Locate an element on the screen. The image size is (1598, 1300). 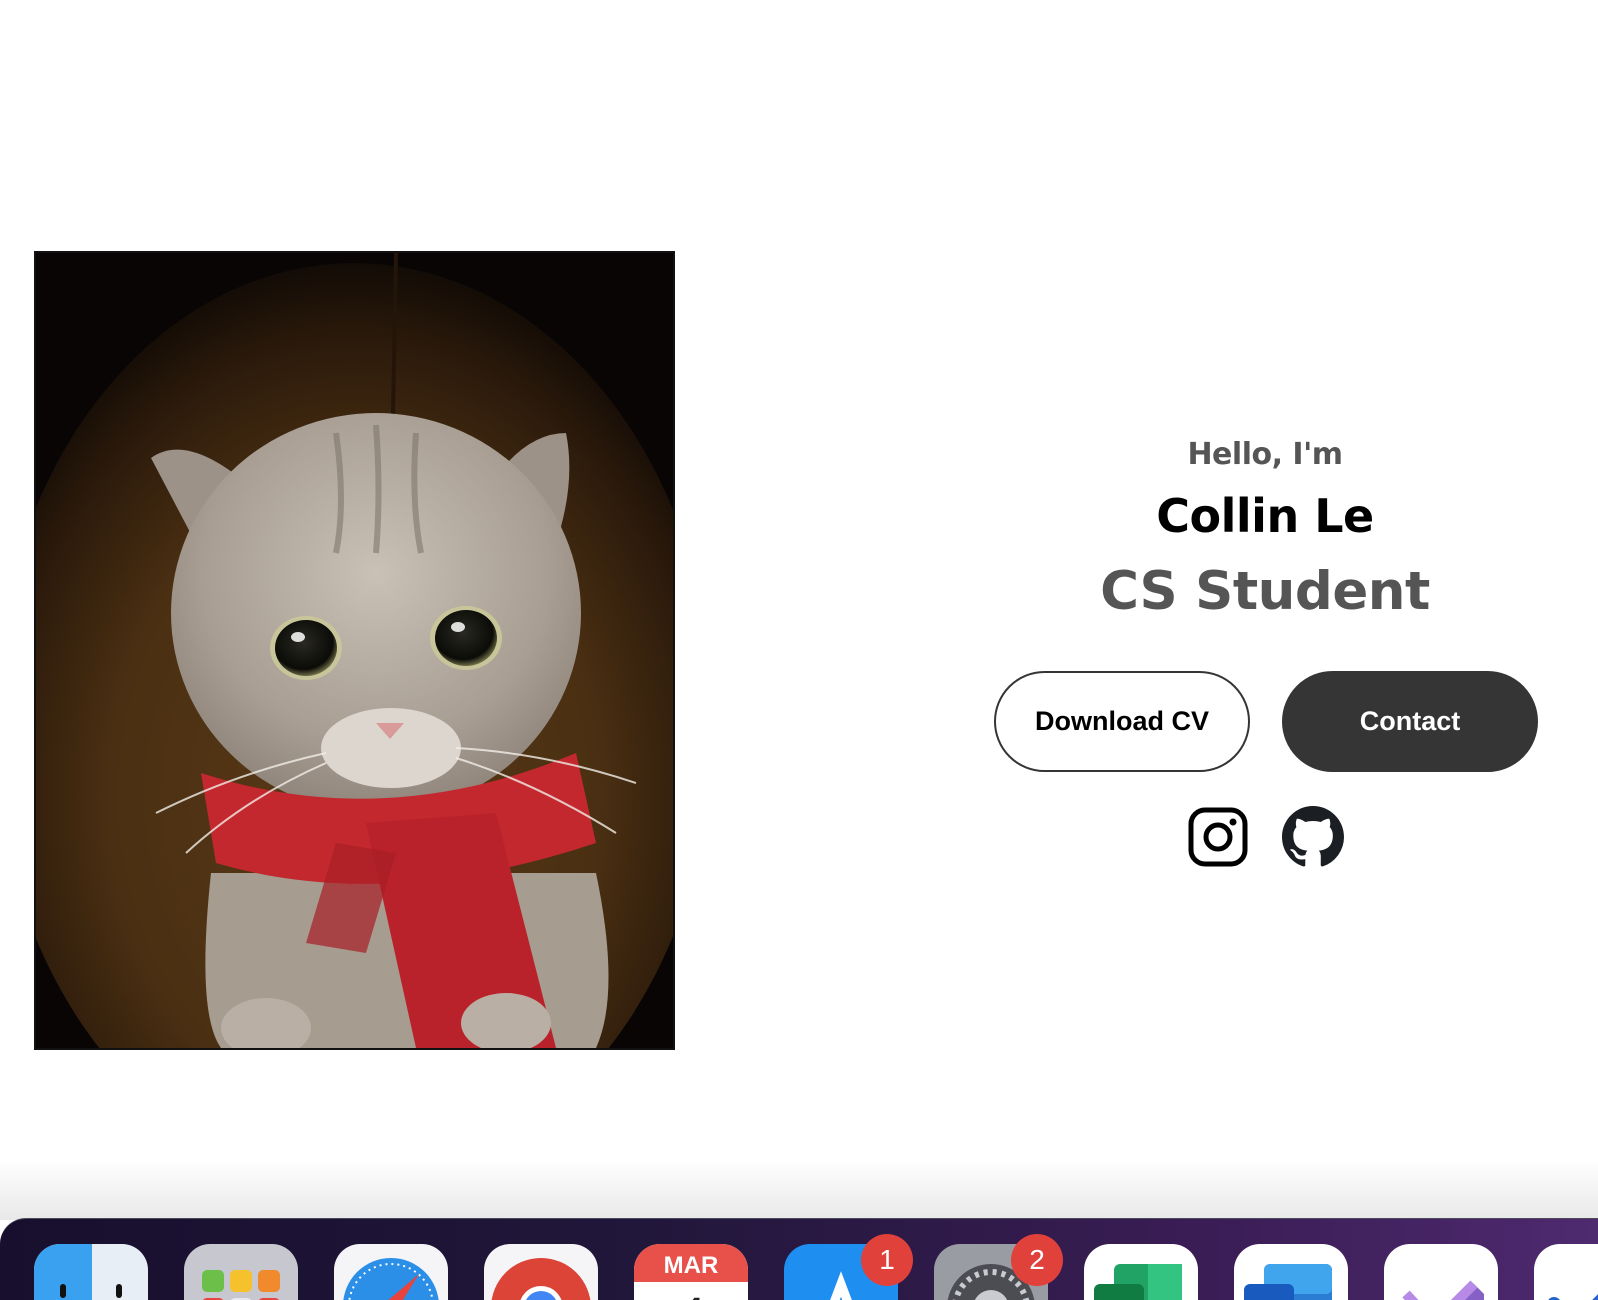
calendar-icon: MAR 4 is located at coordinates (691, 1272).